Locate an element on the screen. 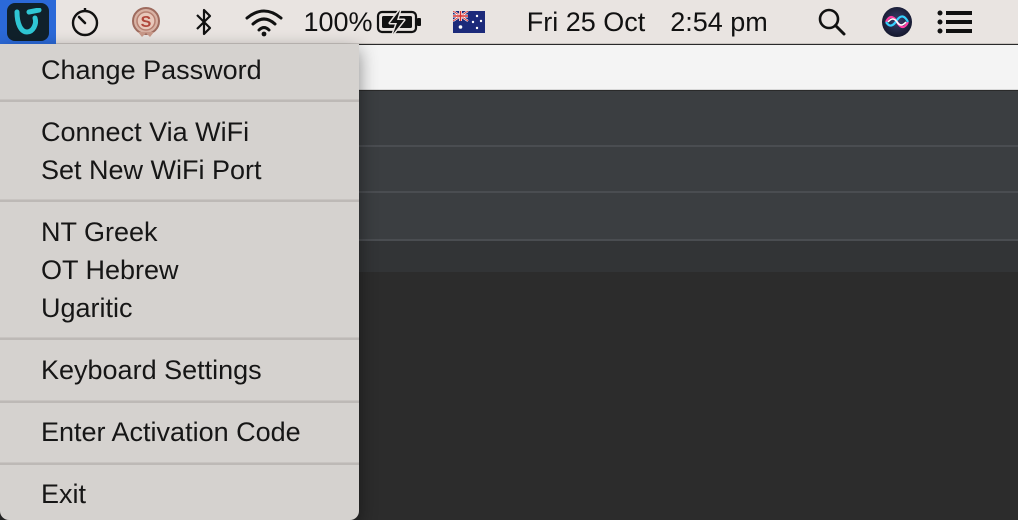  menu-bar: S 100% Fri 25 Oct 2:54 pm is located at coordinates (509, 22).